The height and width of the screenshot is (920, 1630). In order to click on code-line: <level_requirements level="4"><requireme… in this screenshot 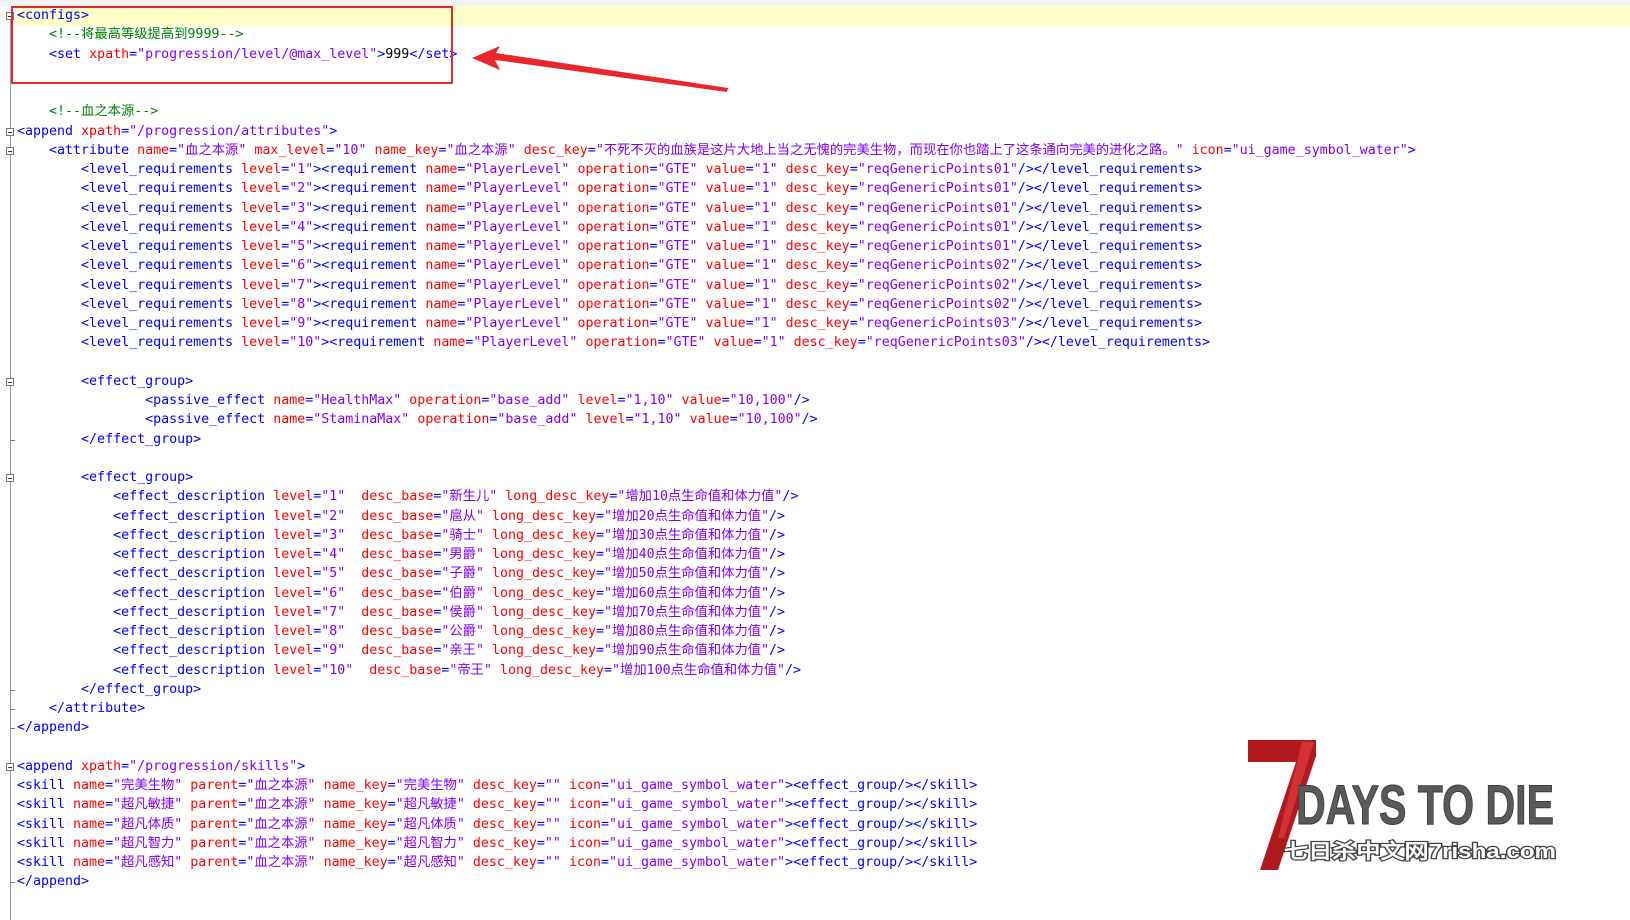, I will do `click(609, 228)`.